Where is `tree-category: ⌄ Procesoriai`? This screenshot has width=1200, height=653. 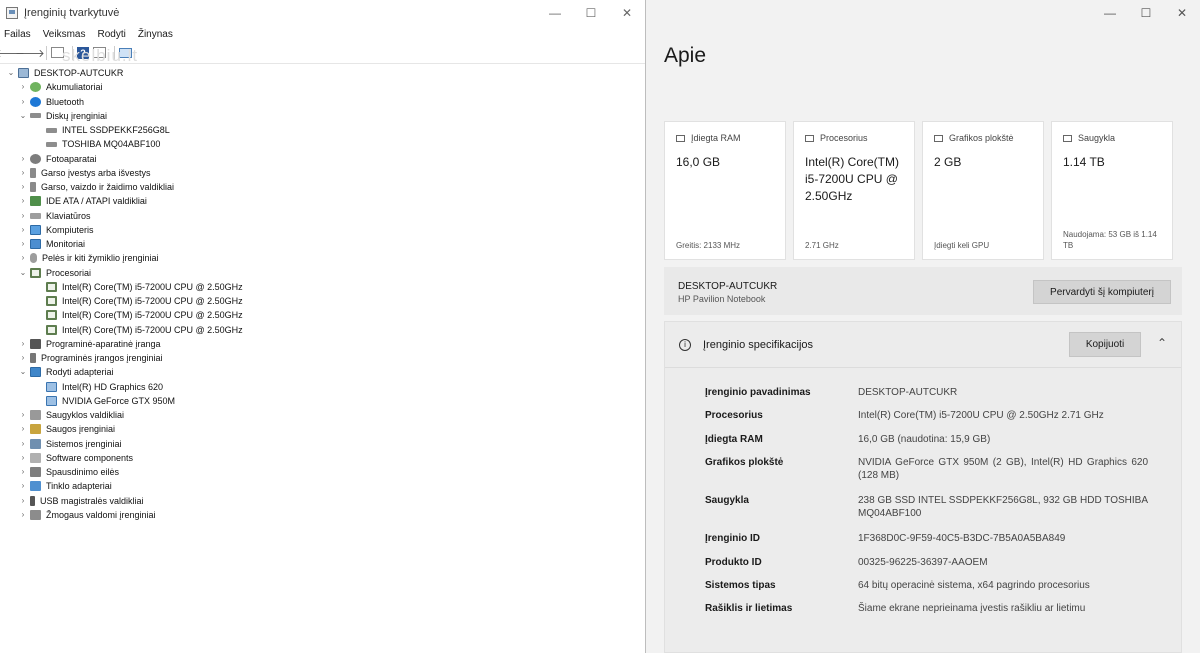
tree-category: ⌄ Procesoriai is located at coordinates (323, 273).